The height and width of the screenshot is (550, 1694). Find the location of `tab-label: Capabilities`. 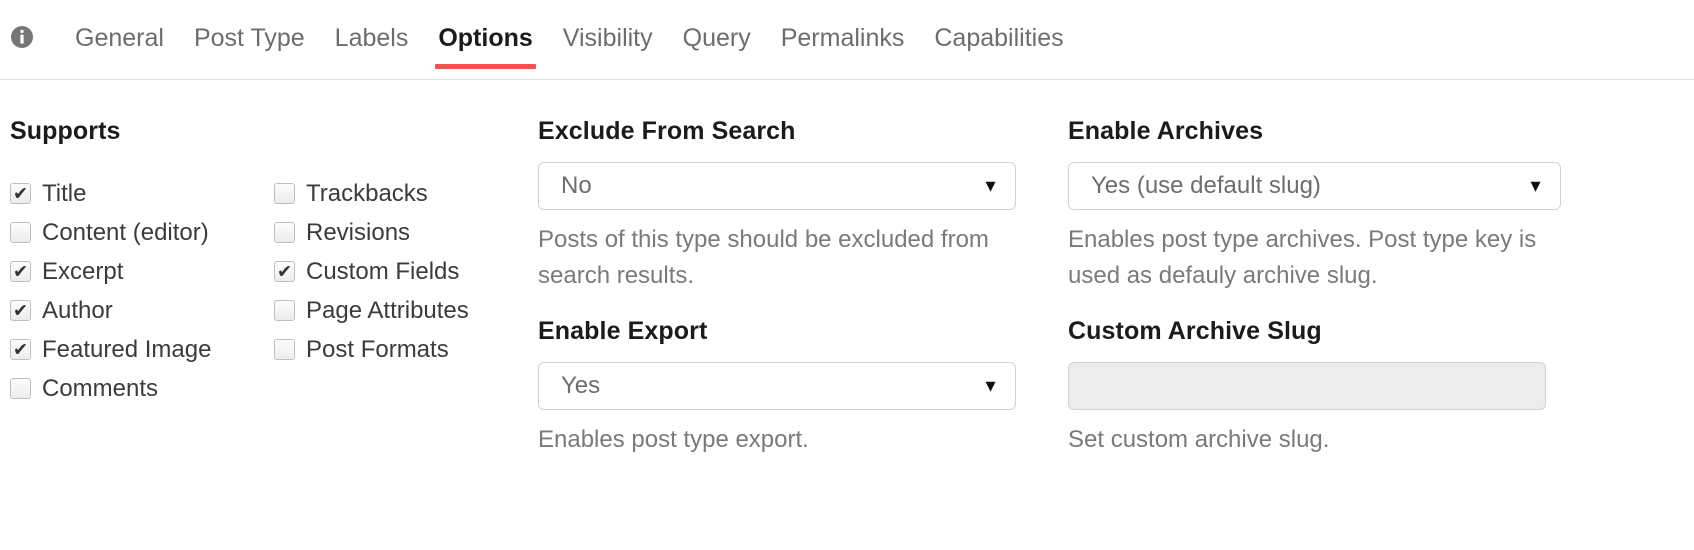

tab-label: Capabilities is located at coordinates (999, 38).